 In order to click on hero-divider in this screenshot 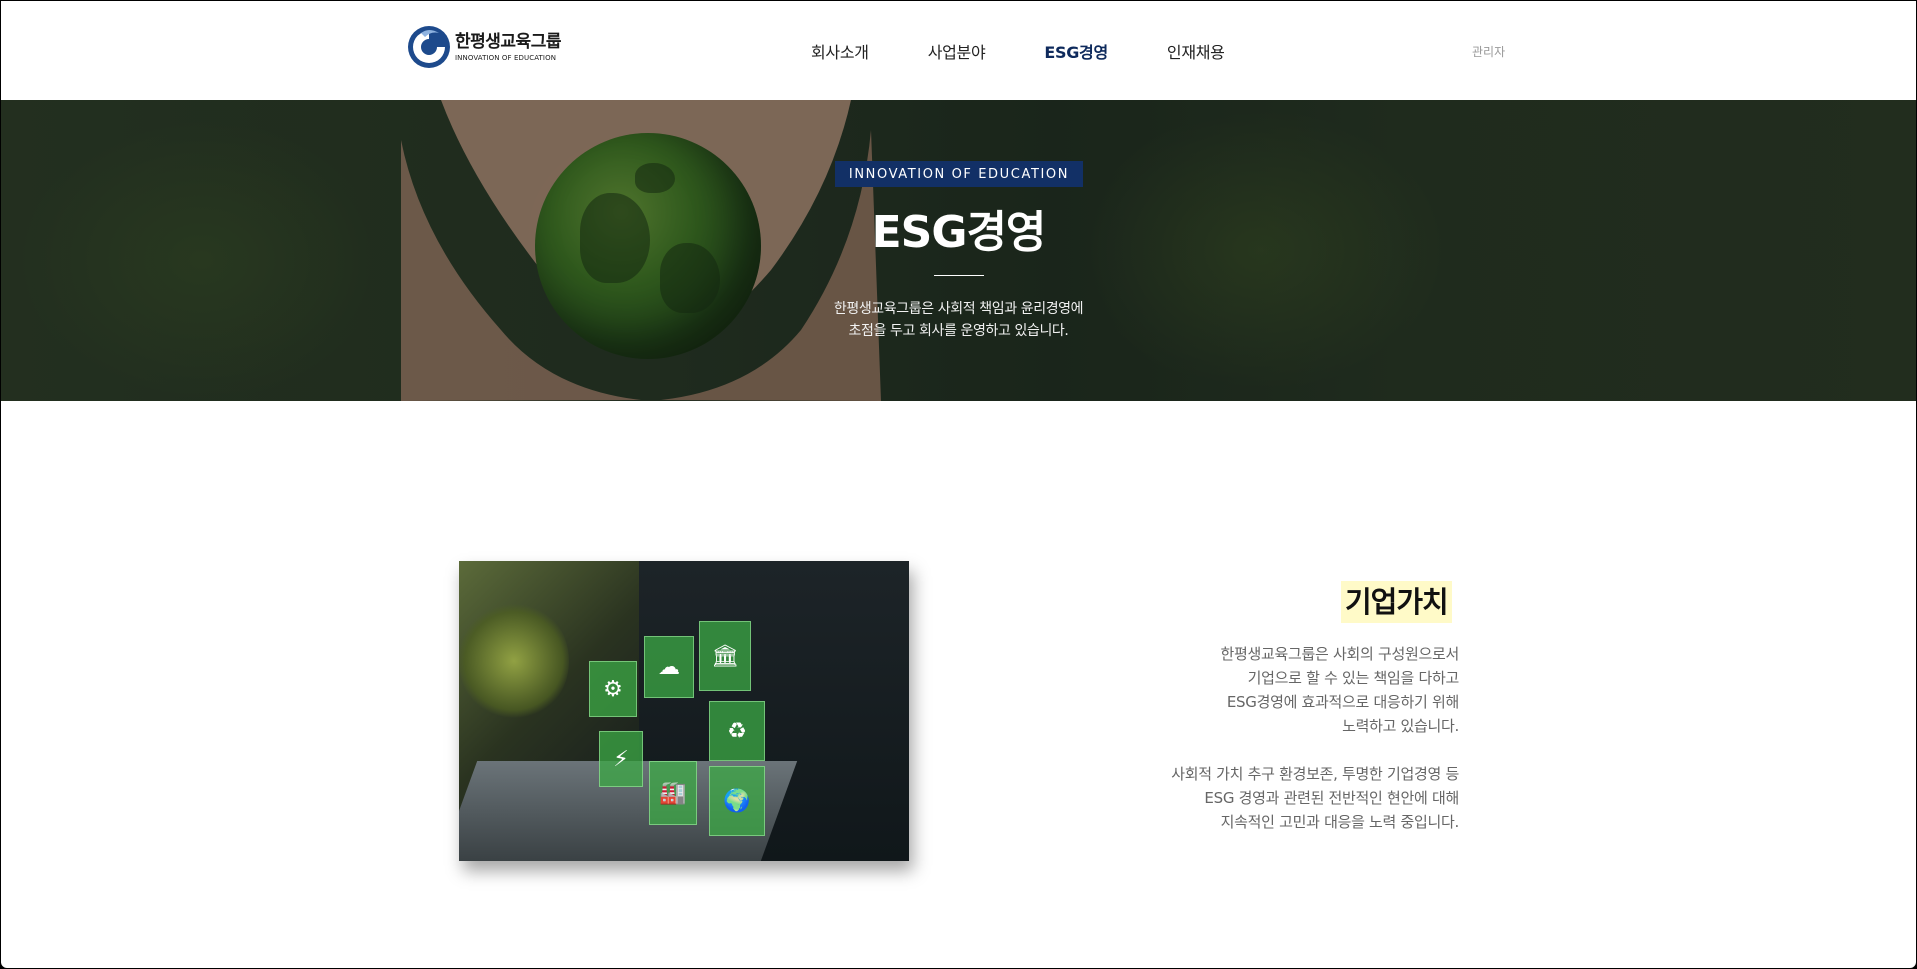, I will do `click(959, 275)`.